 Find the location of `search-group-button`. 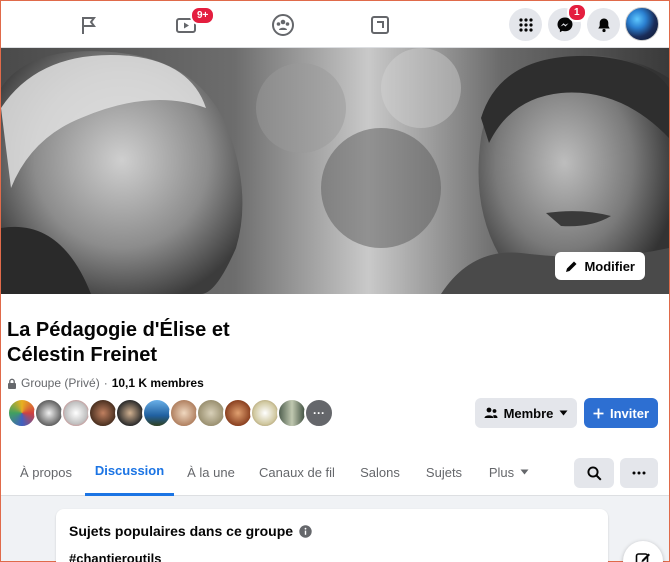

search-group-button is located at coordinates (594, 473).